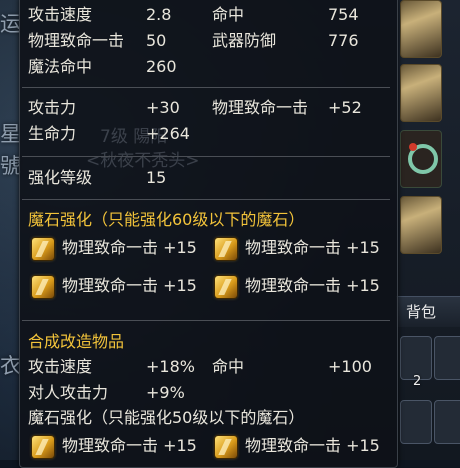 The image size is (460, 468). I want to click on fusion-manastone-title: 魔石强化（只能强化50级以下的魔石）, so click(166, 417).